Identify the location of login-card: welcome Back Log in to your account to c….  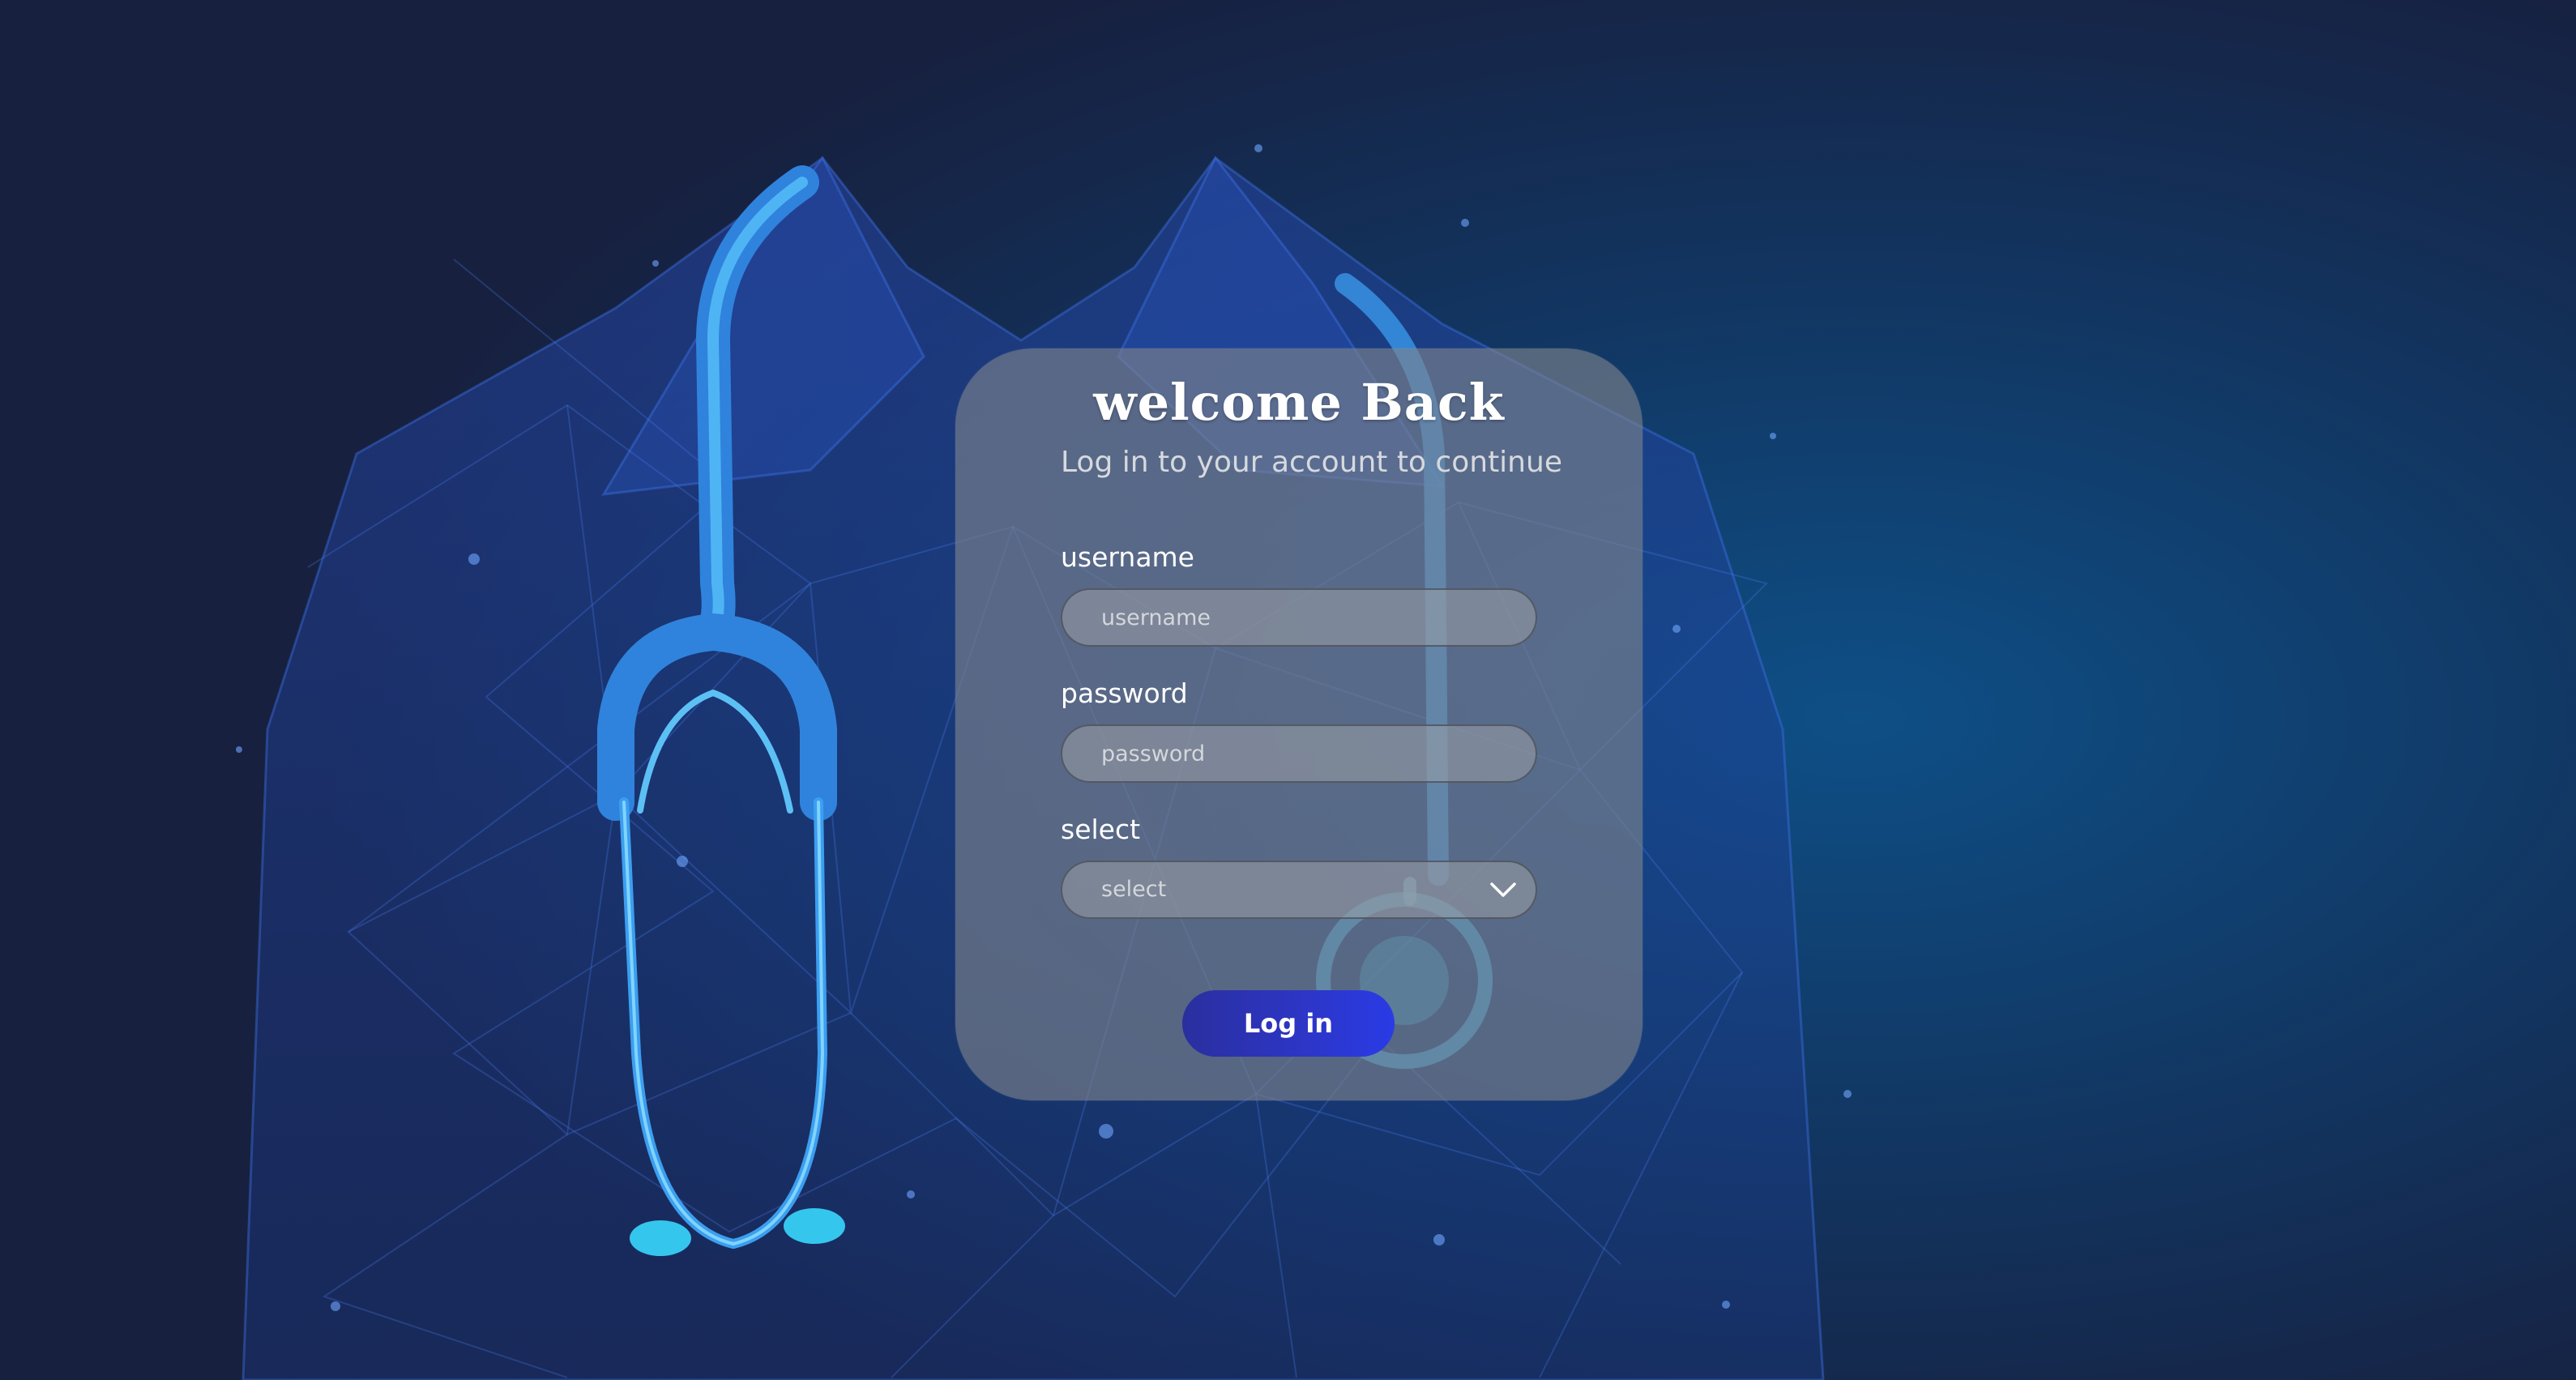
(1299, 724).